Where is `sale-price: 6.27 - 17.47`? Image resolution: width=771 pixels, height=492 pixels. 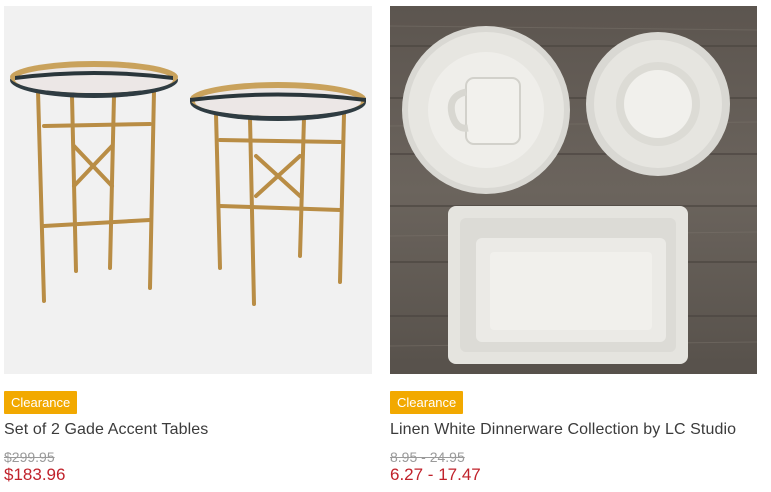
sale-price: 6.27 - 17.47 is located at coordinates (435, 474).